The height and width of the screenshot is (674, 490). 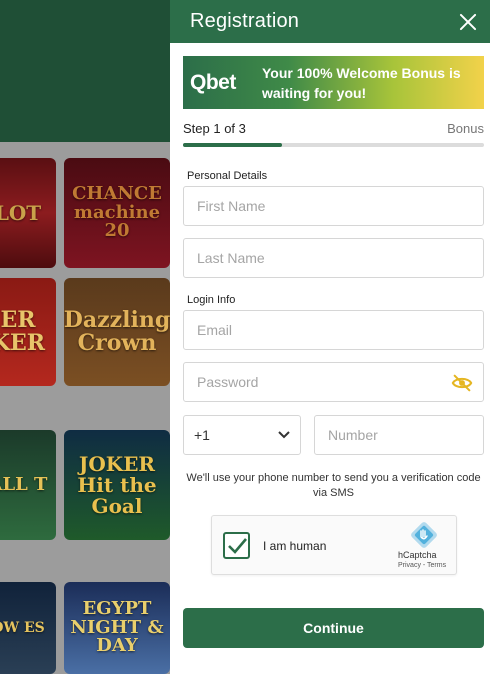 I want to click on hcaptcha-links: Privacy - Terms, so click(x=422, y=565).